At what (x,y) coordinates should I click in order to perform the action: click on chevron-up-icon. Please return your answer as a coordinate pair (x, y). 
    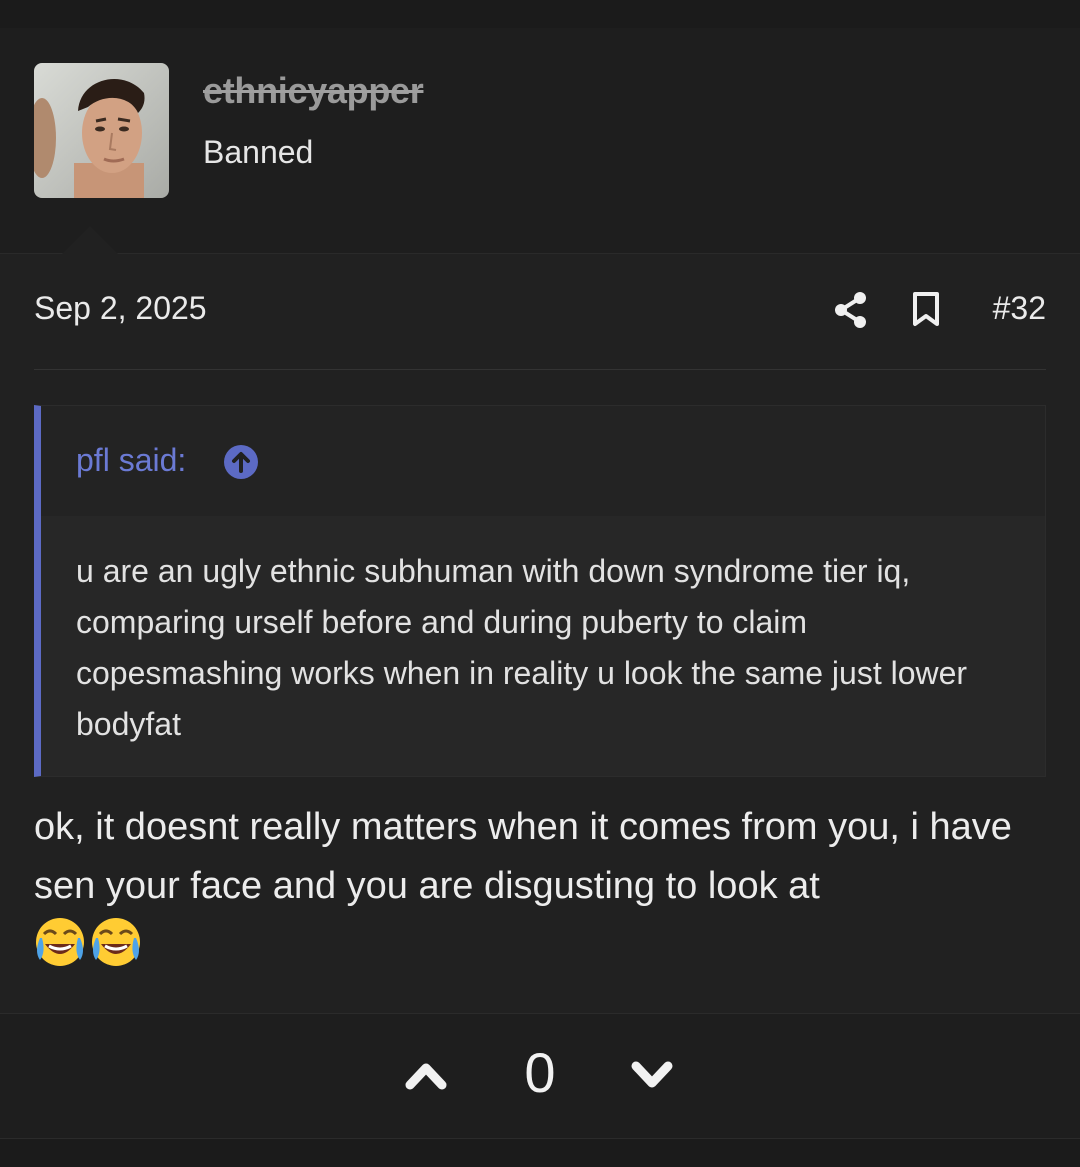
    Looking at the image, I should click on (426, 1077).